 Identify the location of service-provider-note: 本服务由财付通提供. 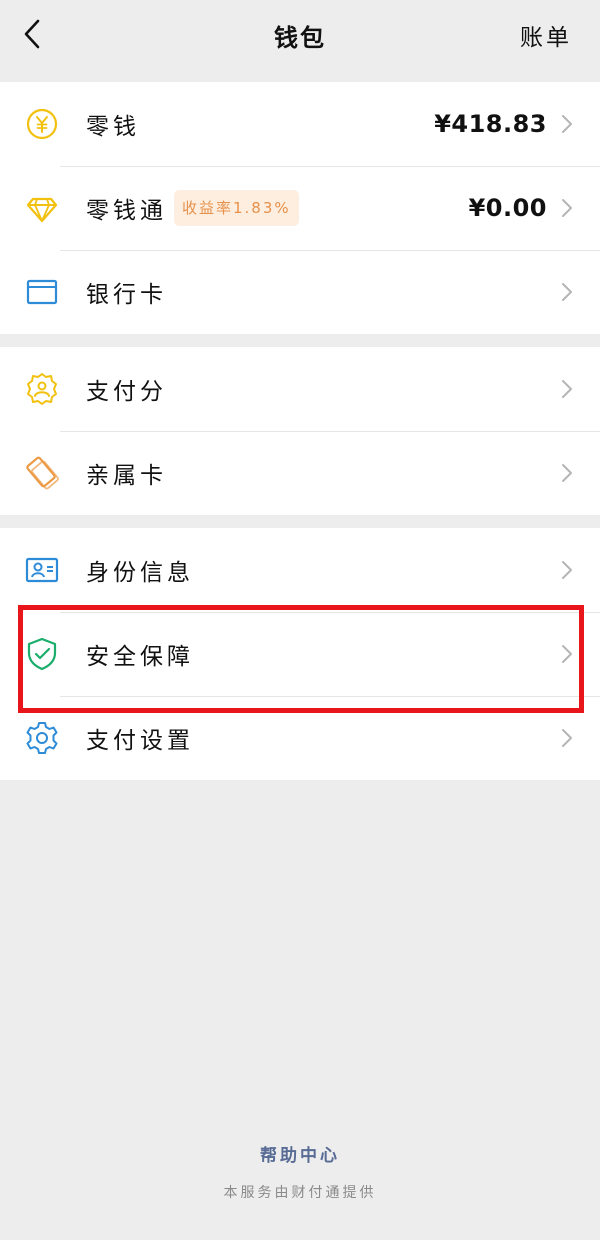
(300, 1193).